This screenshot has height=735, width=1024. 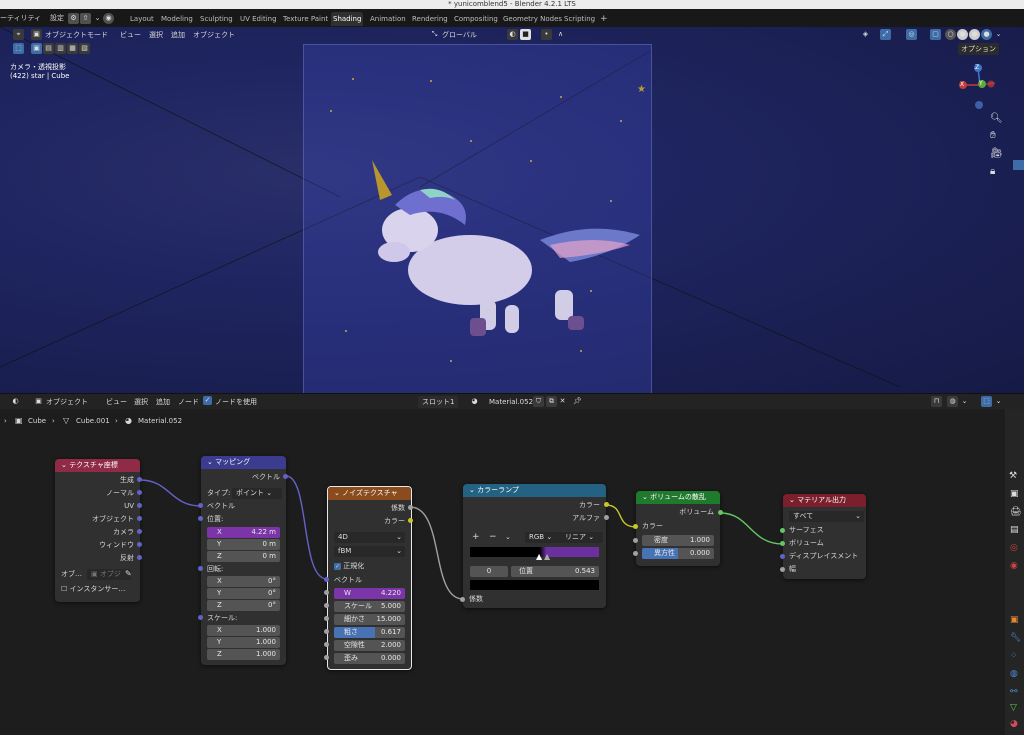 I want to click on socket-fac-in, so click(x=462, y=599).